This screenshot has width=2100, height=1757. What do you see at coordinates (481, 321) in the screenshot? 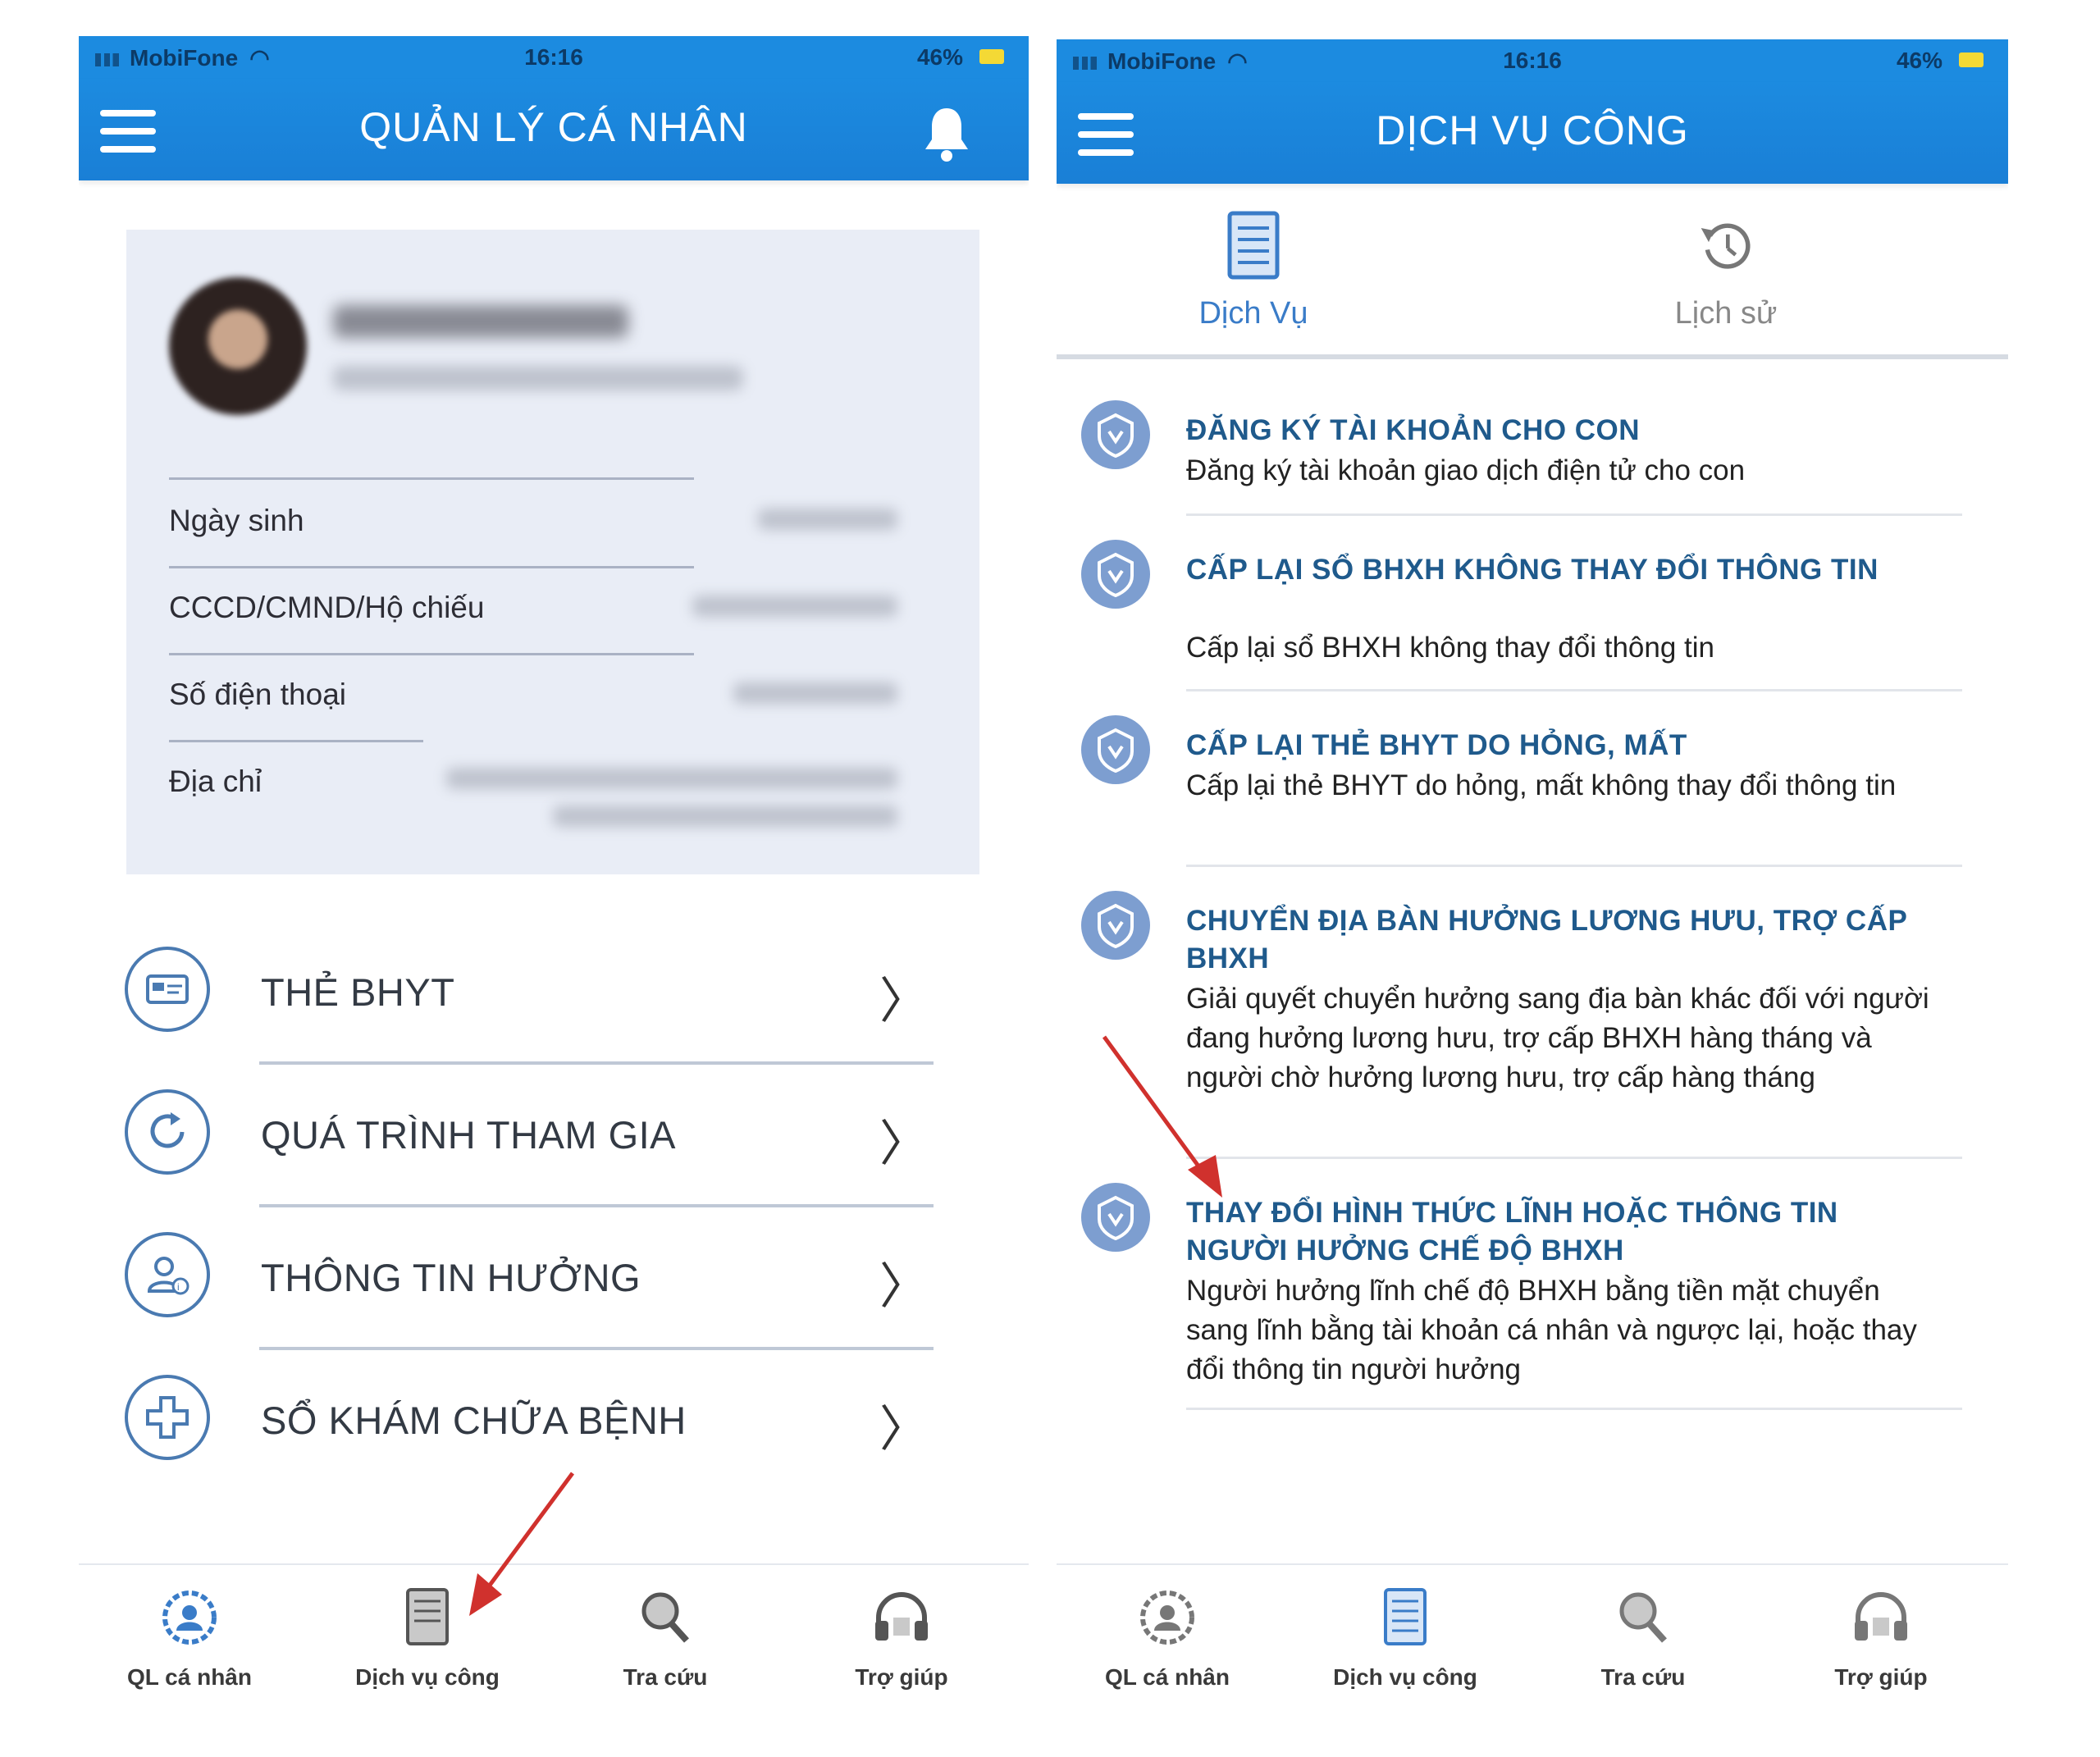
I see `blurred-name` at bounding box center [481, 321].